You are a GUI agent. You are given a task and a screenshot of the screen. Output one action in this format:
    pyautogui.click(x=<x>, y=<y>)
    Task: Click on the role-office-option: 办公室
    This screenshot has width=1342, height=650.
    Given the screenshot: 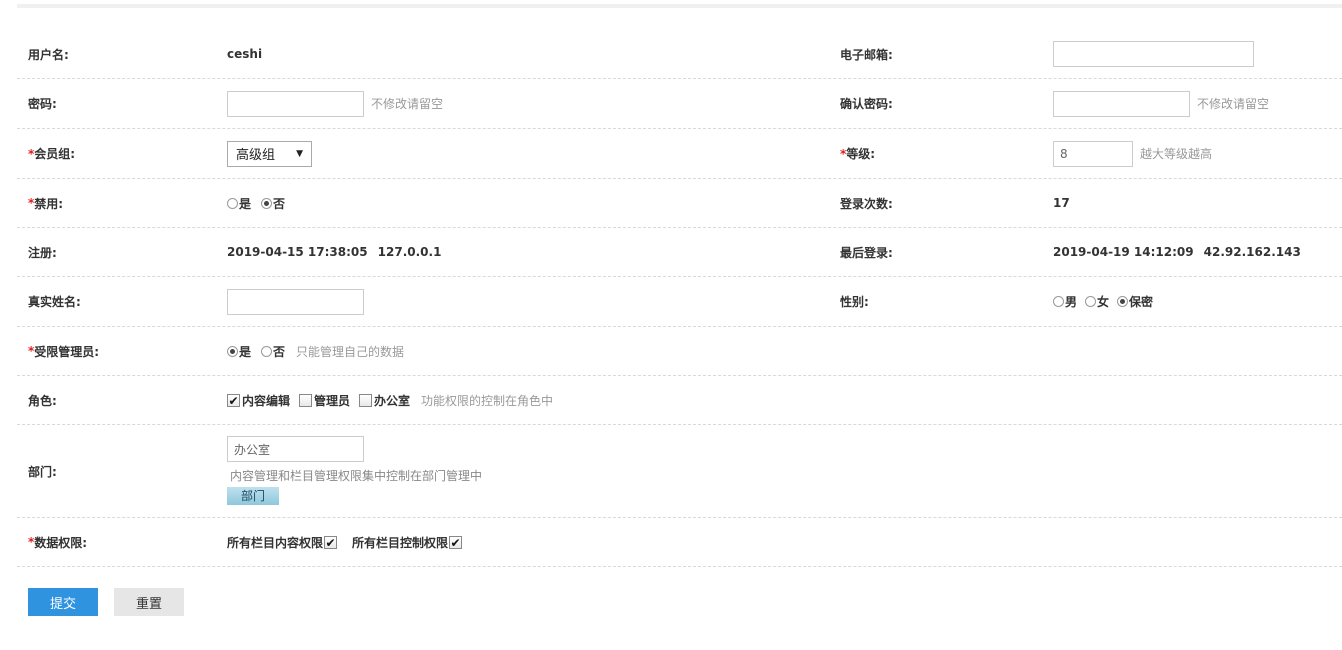 What is the action you would take?
    pyautogui.click(x=384, y=400)
    